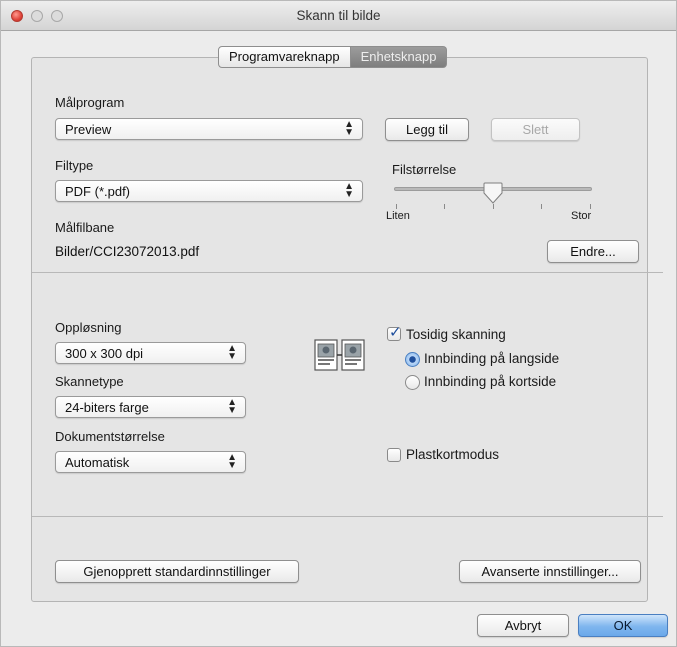 The height and width of the screenshot is (647, 677). I want to click on tab-software-button: Programvareknapp, so click(284, 57).